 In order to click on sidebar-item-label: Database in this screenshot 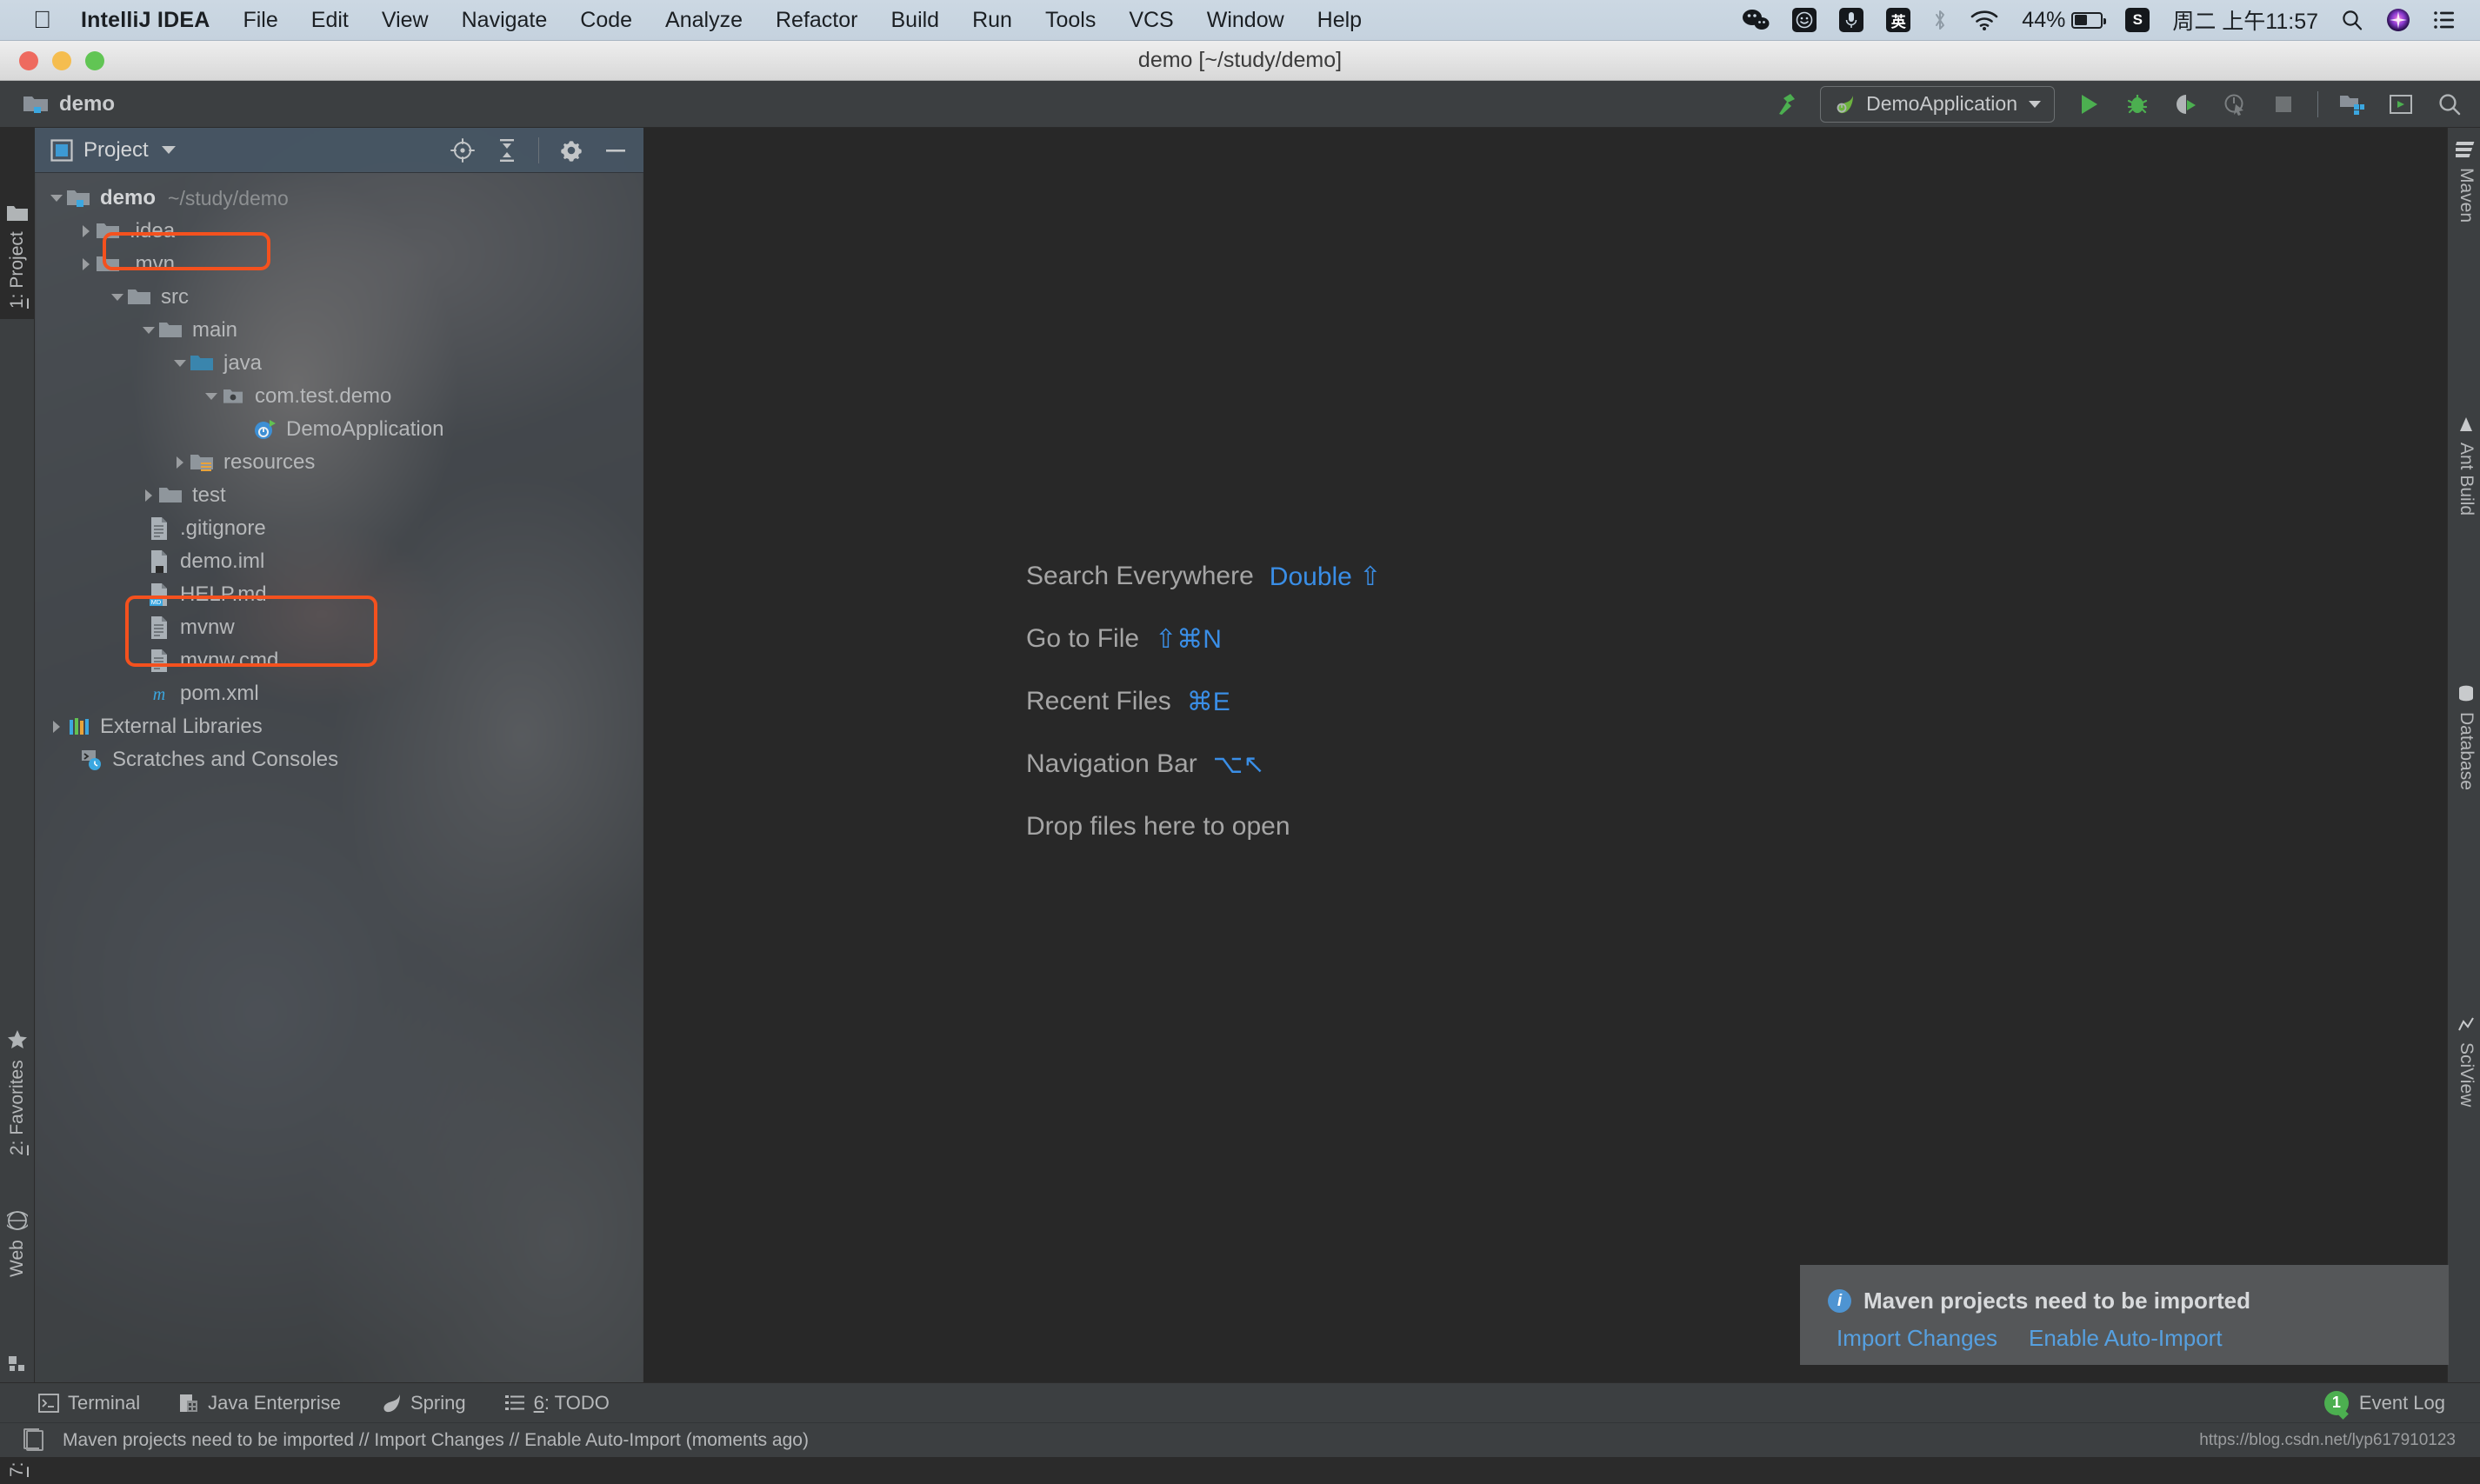, I will do `click(2467, 751)`.